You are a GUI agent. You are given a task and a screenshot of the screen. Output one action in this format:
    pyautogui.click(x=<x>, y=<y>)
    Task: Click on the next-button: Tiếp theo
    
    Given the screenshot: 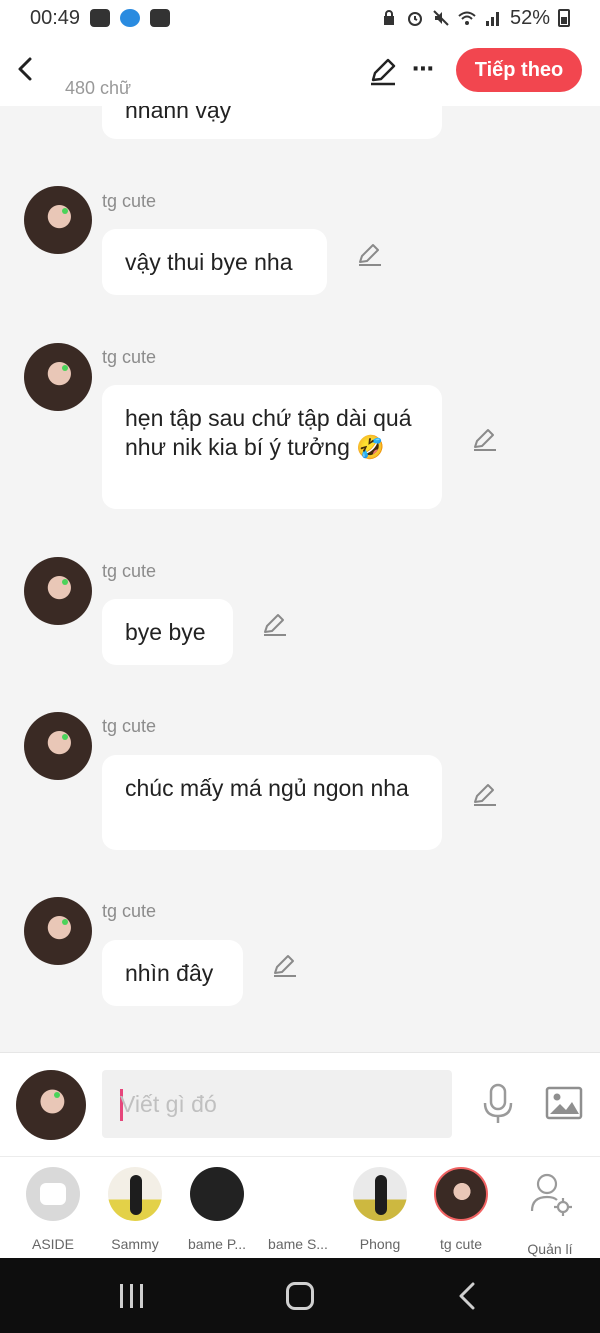 What is the action you would take?
    pyautogui.click(x=519, y=70)
    